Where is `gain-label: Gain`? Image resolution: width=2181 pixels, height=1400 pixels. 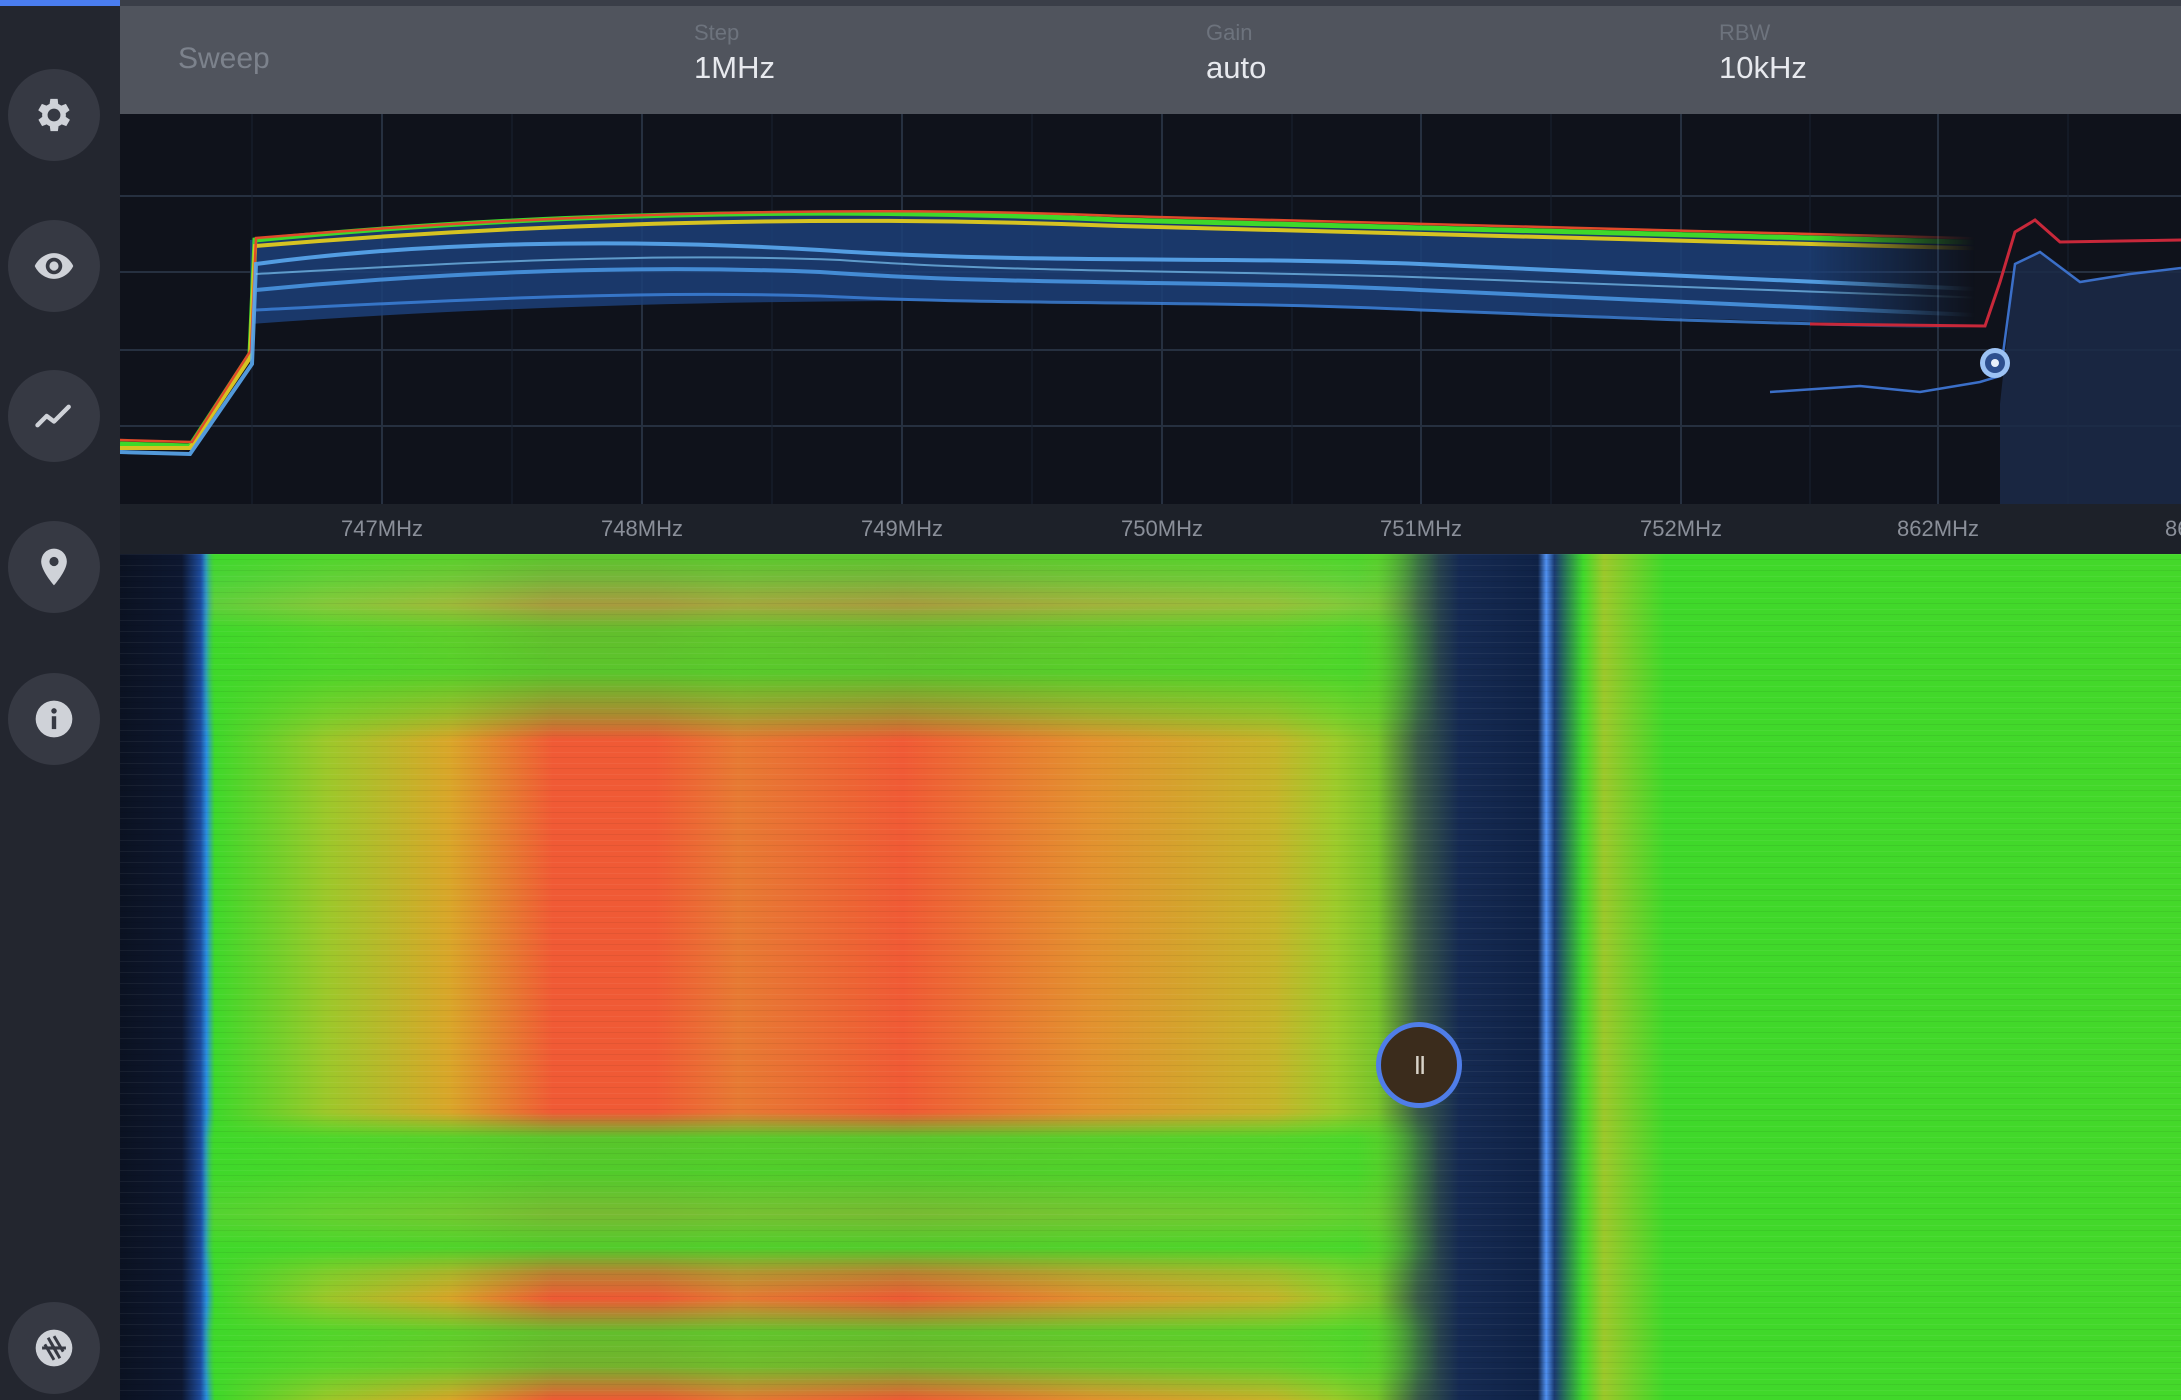 gain-label: Gain is located at coordinates (1229, 32).